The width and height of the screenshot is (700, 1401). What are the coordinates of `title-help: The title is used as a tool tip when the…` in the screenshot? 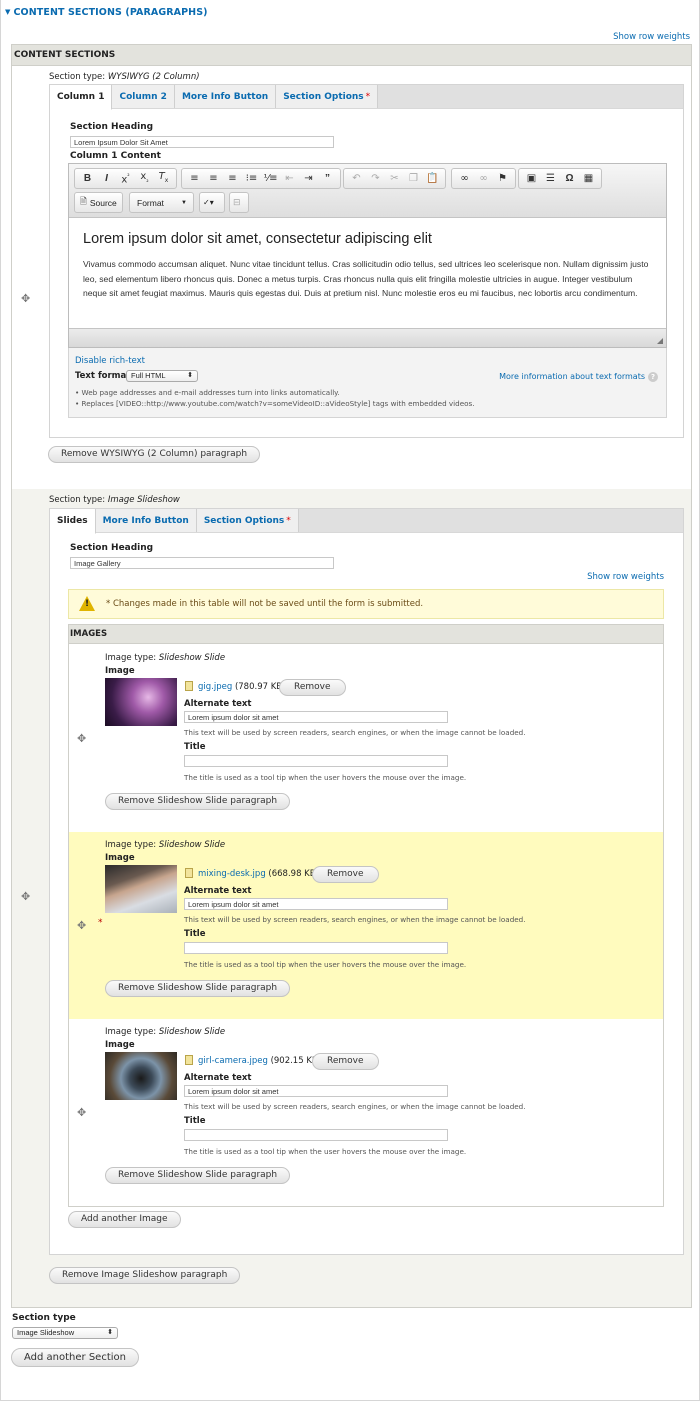 It's located at (325, 1151).